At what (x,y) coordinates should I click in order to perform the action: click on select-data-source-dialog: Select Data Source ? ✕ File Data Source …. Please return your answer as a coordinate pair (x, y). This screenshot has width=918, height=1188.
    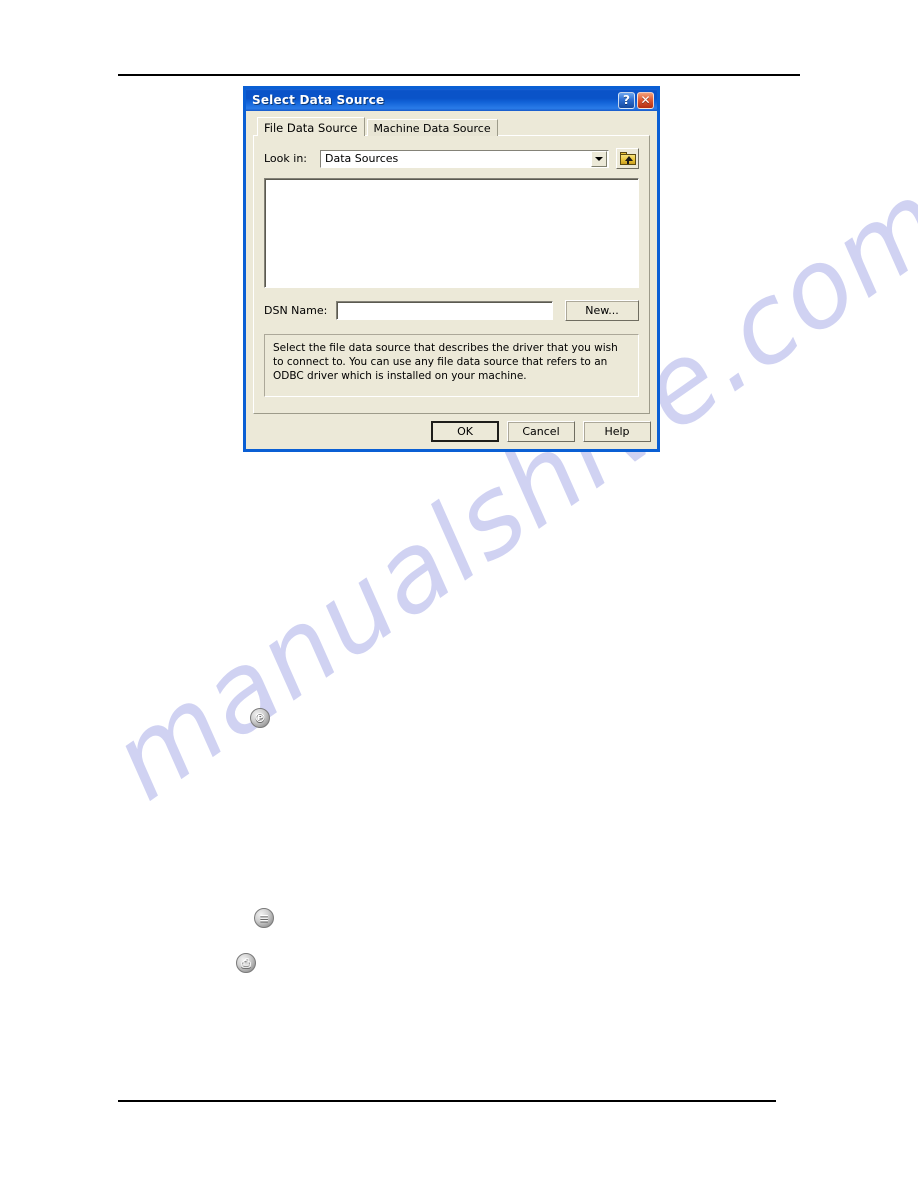
    Looking at the image, I should click on (451, 269).